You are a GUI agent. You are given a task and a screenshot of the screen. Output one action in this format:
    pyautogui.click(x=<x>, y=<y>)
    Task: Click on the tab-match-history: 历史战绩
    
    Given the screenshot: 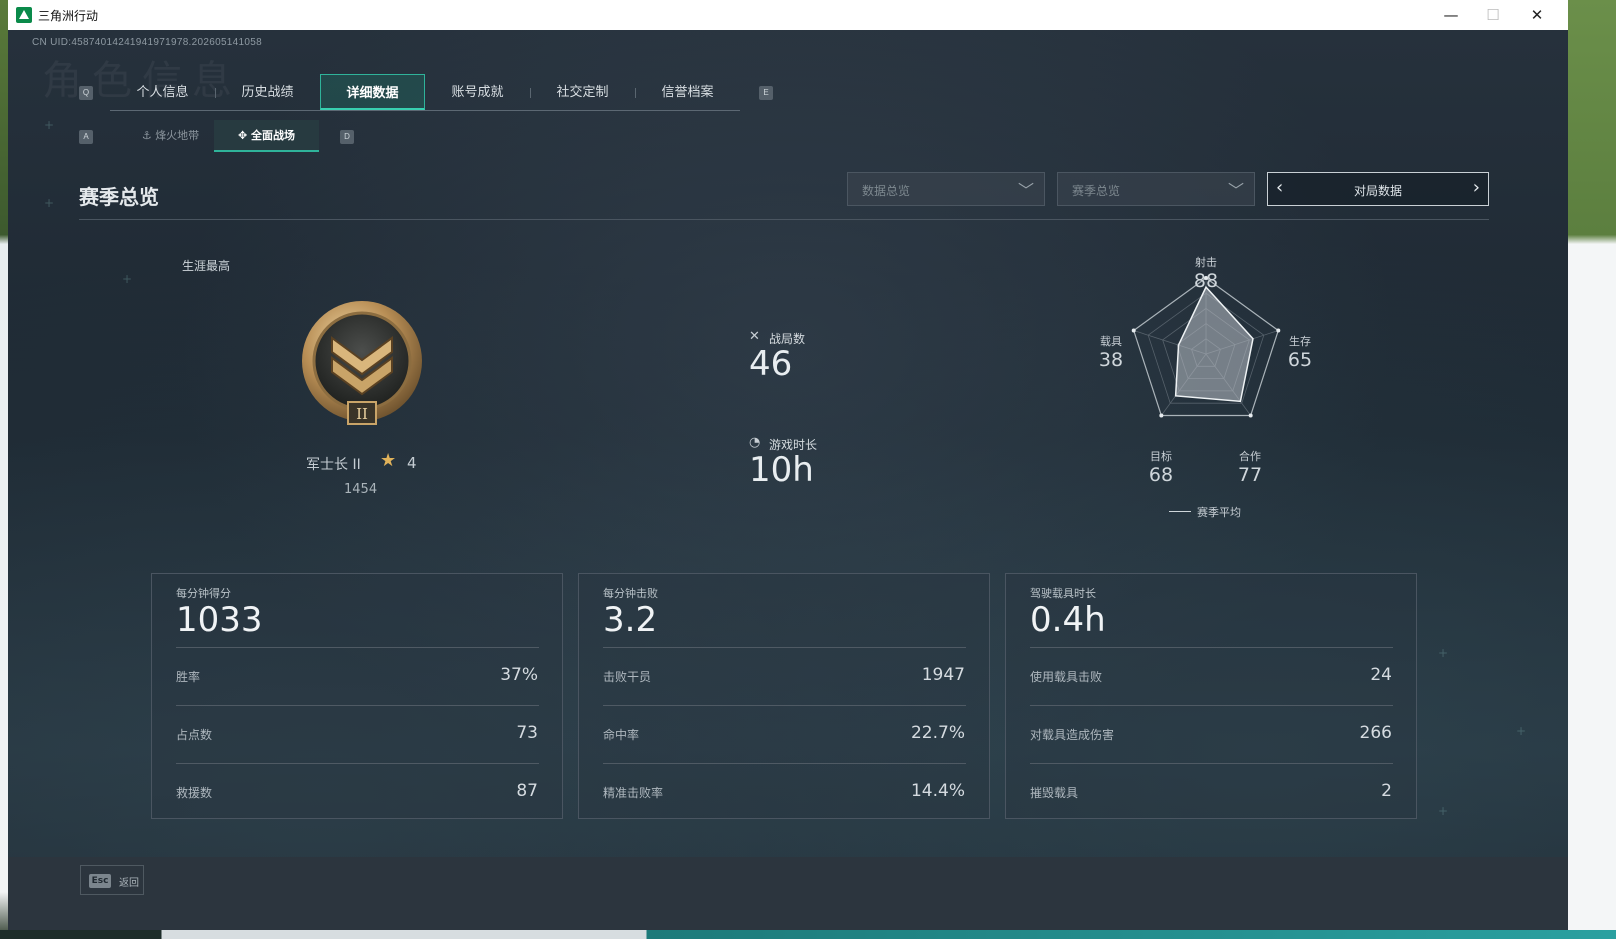 What is the action you would take?
    pyautogui.click(x=267, y=92)
    